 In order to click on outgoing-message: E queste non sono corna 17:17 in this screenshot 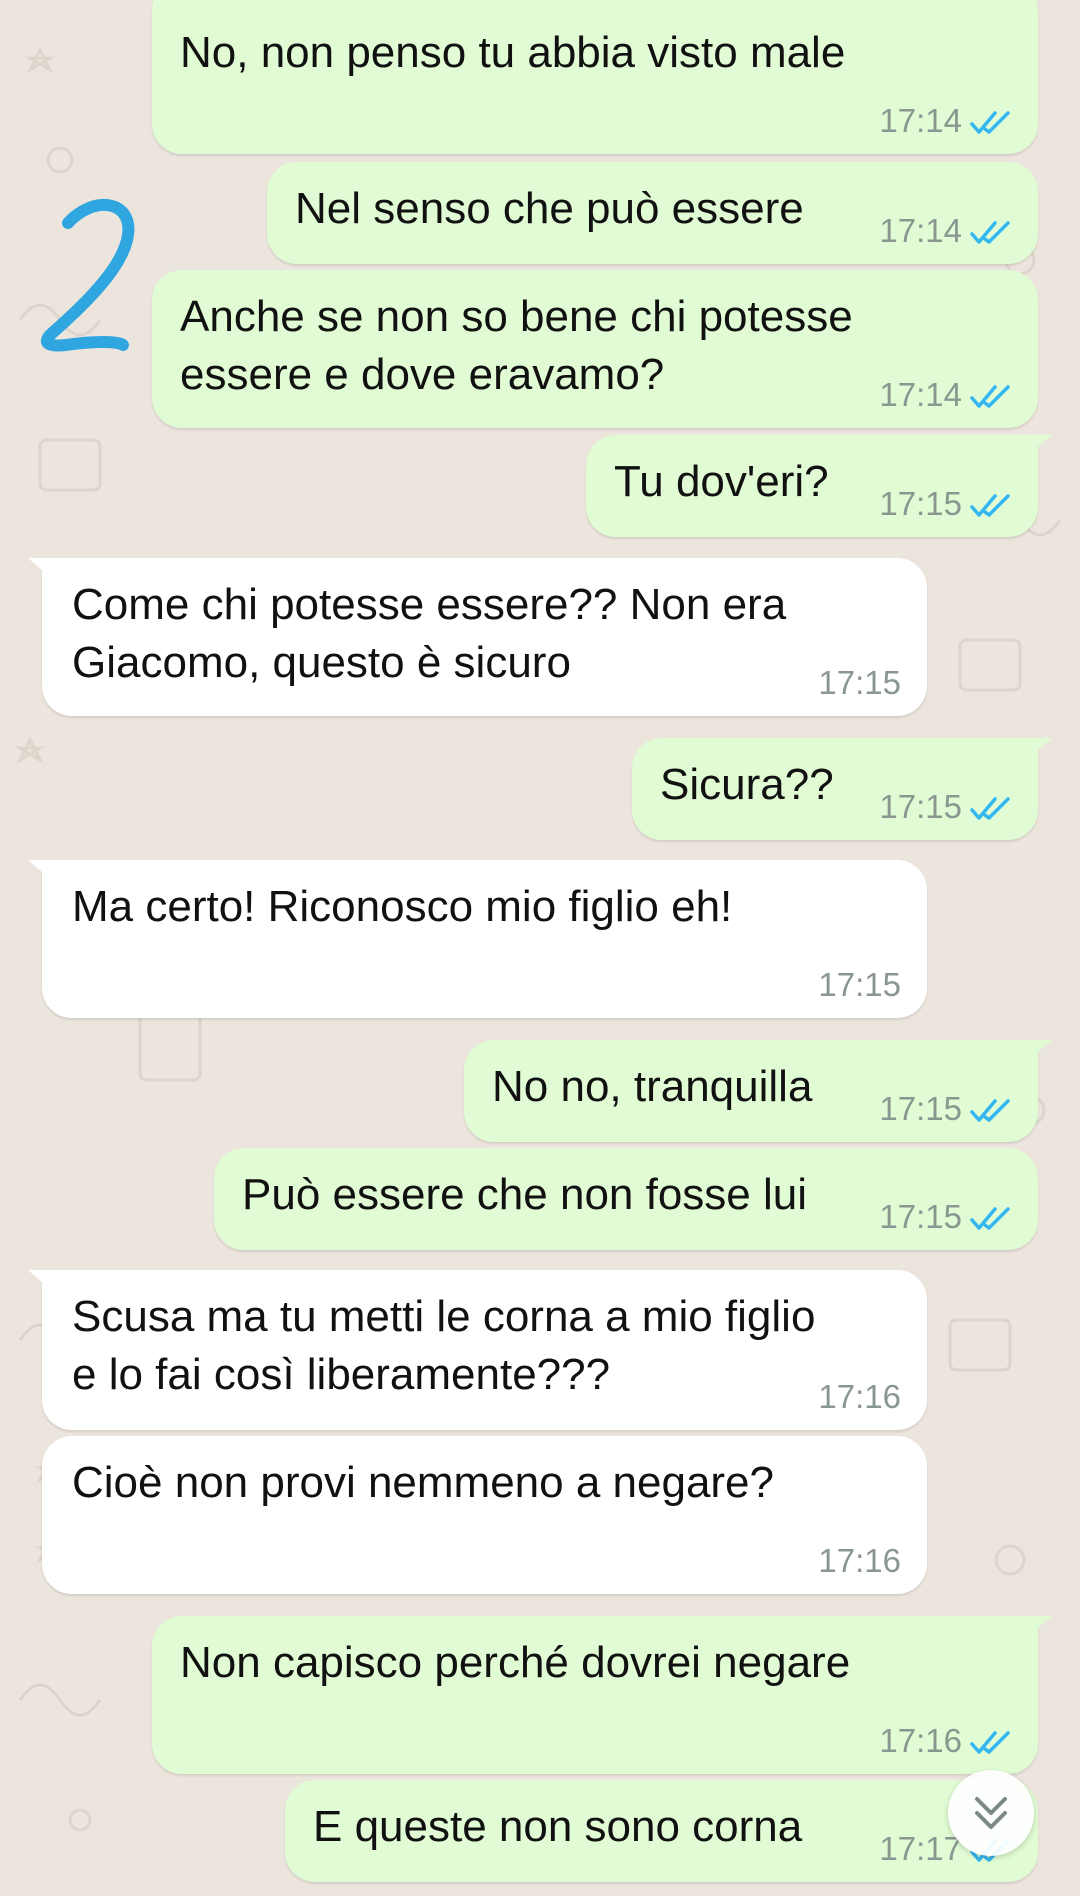, I will do `click(661, 1831)`.